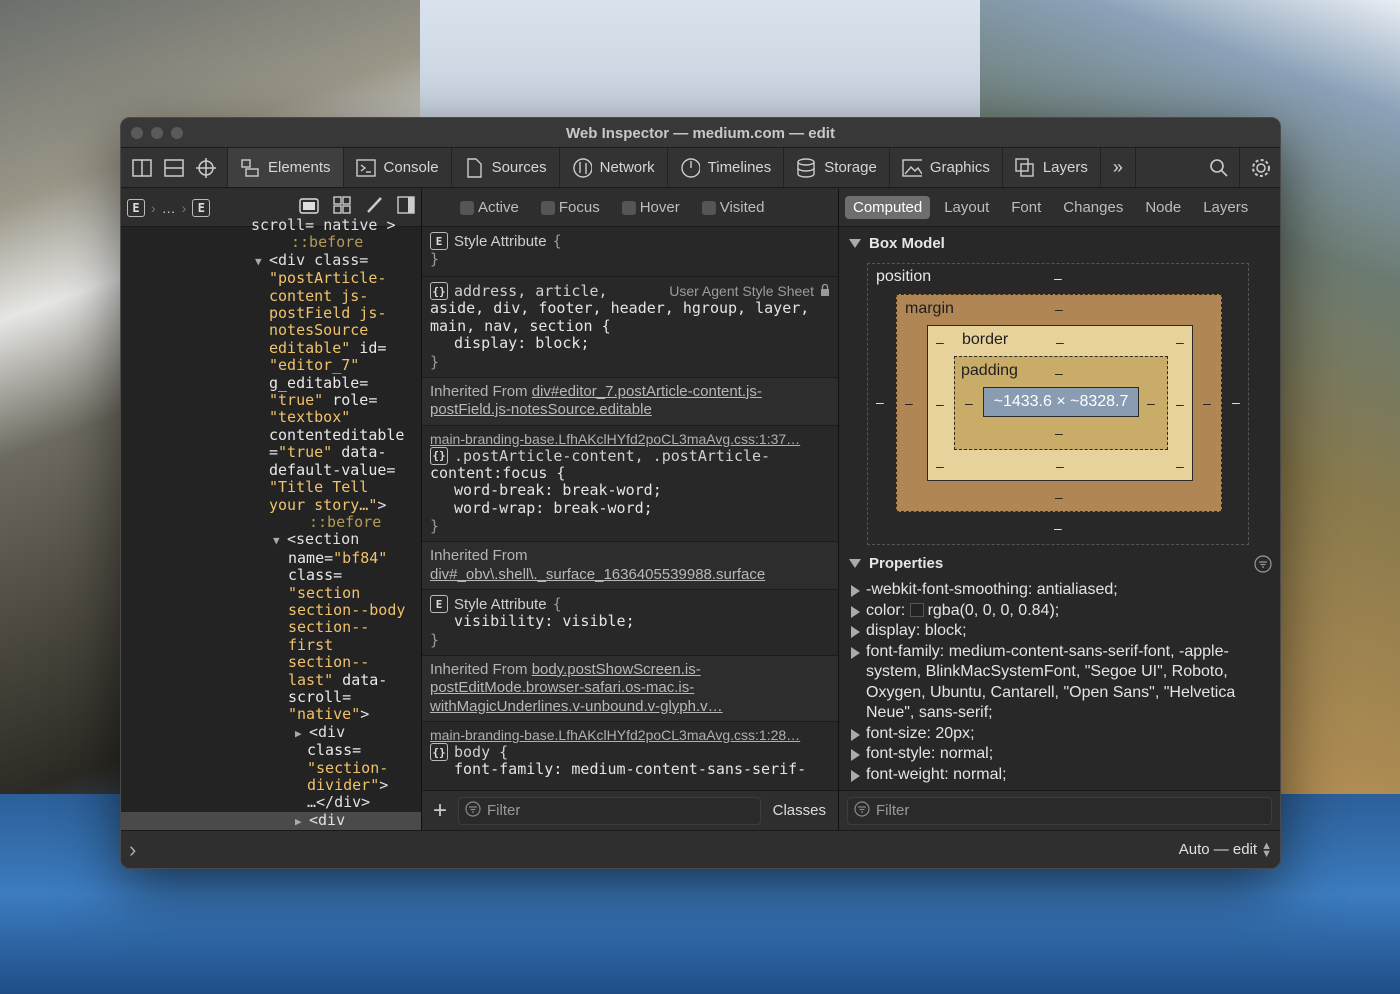 The width and height of the screenshot is (1400, 994). What do you see at coordinates (132, 850) in the screenshot?
I see `console-prompt-icon: ›` at bounding box center [132, 850].